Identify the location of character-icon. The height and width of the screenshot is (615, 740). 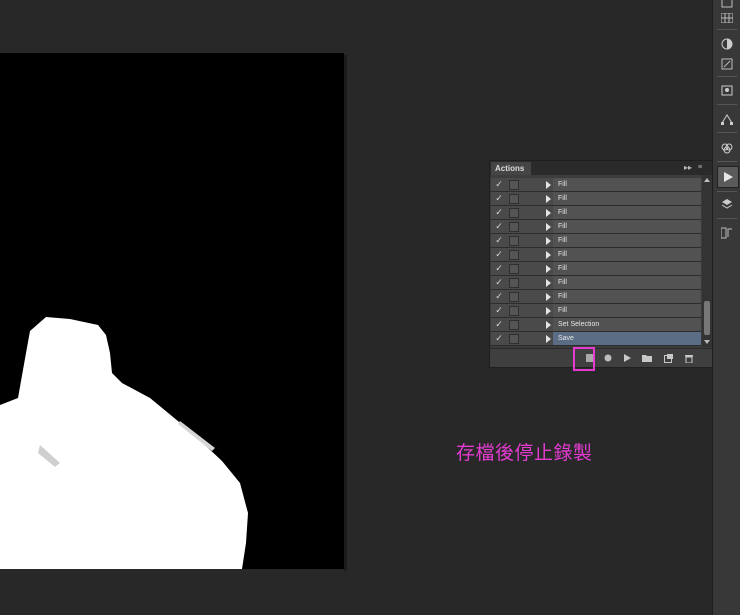
(727, 233).